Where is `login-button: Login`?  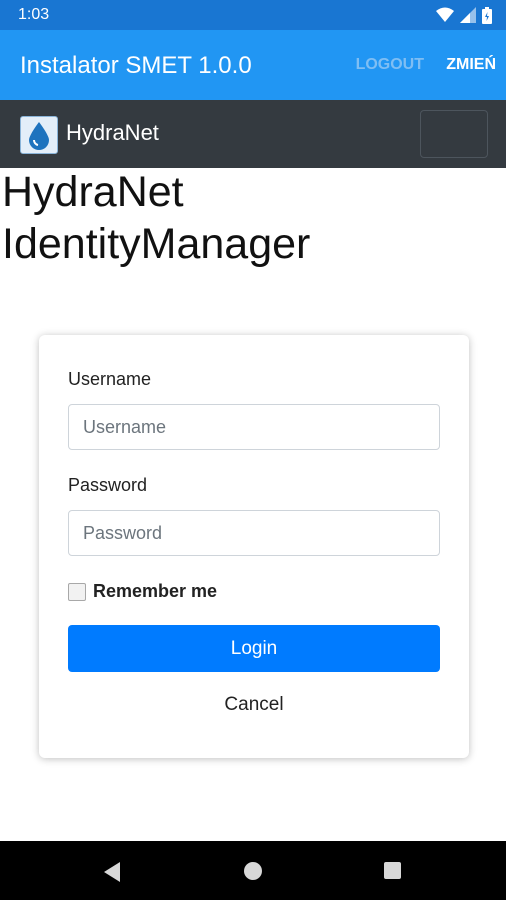
login-button: Login is located at coordinates (254, 648).